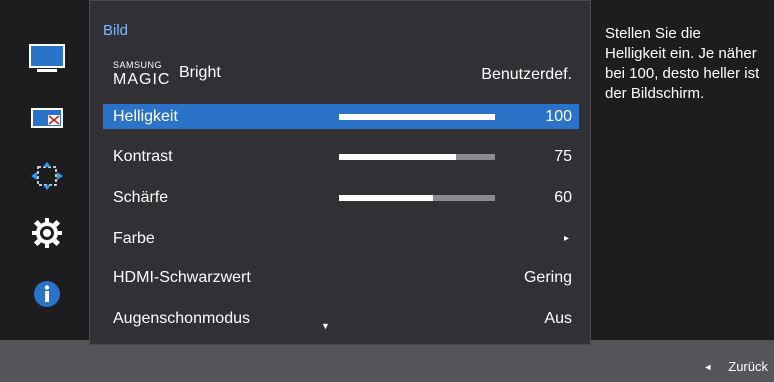  I want to click on pip-menu-icon, so click(47, 118).